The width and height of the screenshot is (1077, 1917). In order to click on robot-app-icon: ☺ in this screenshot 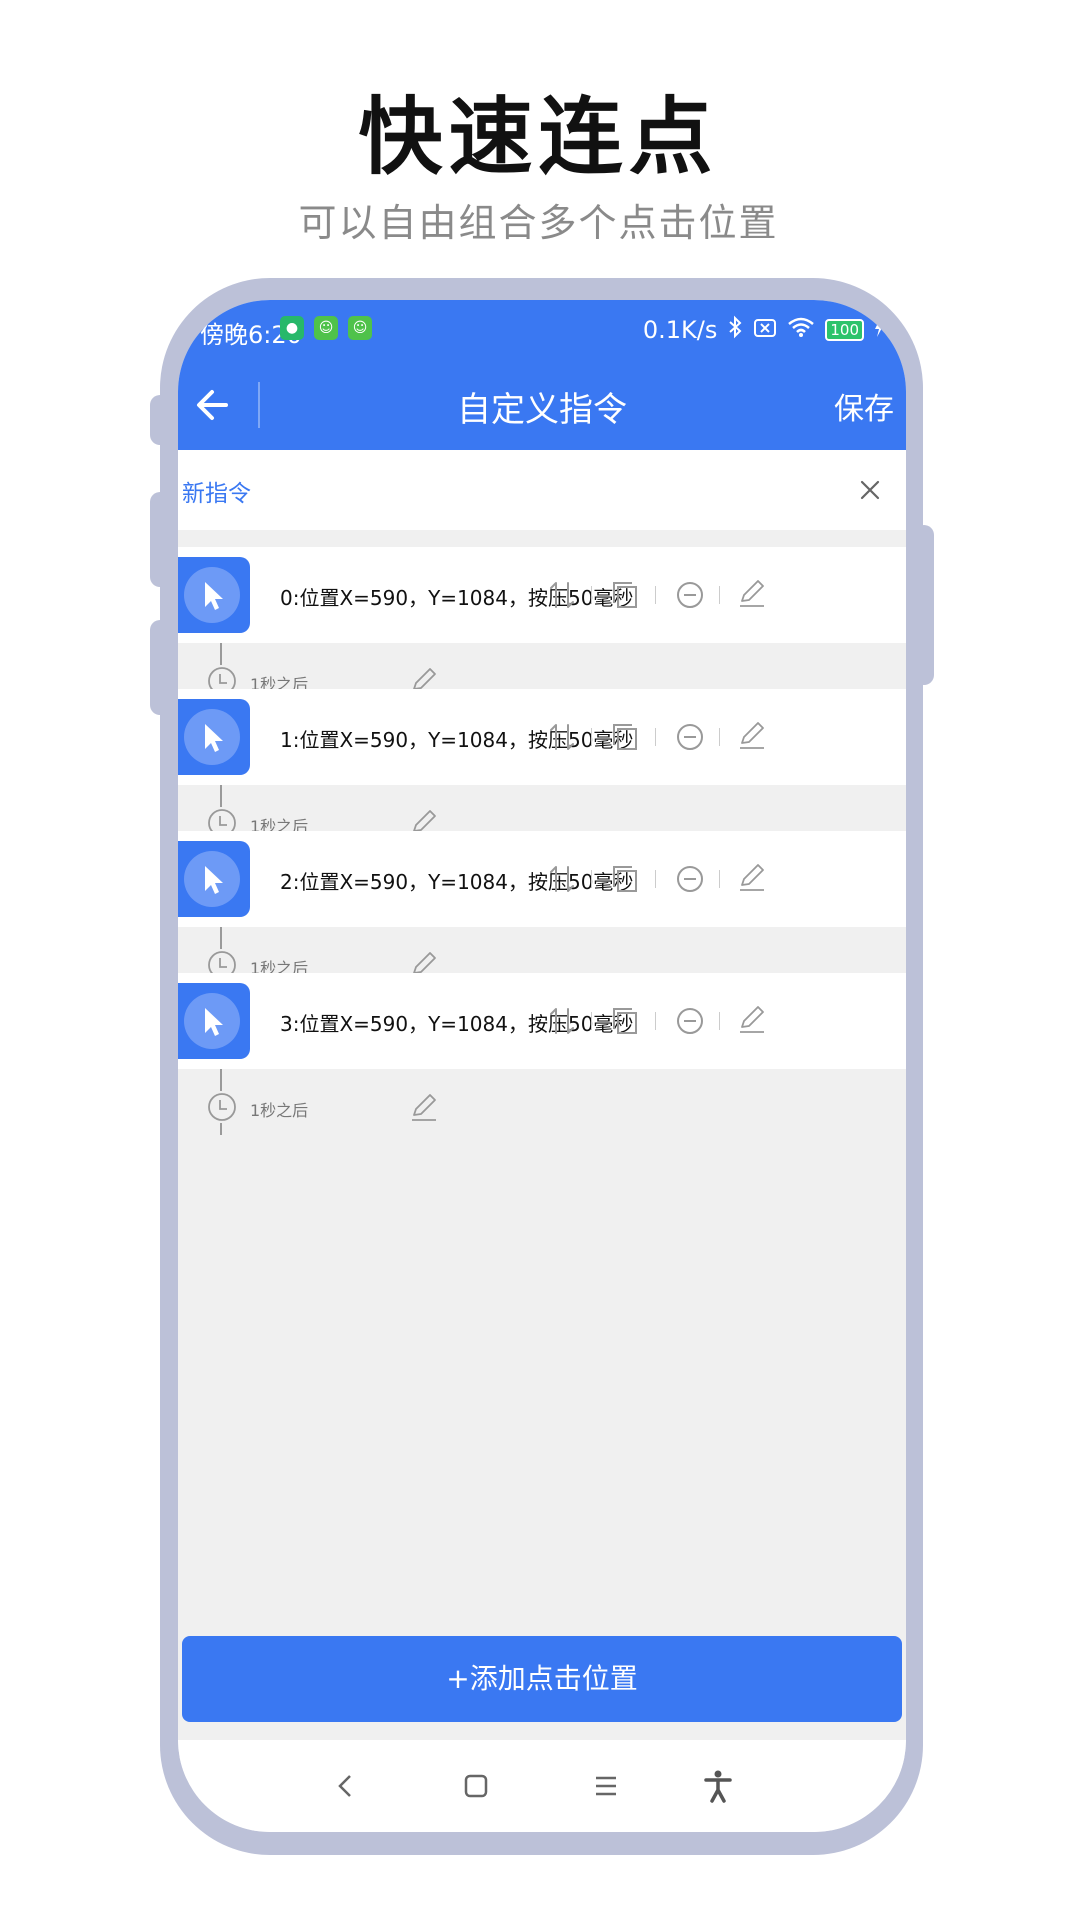, I will do `click(326, 328)`.